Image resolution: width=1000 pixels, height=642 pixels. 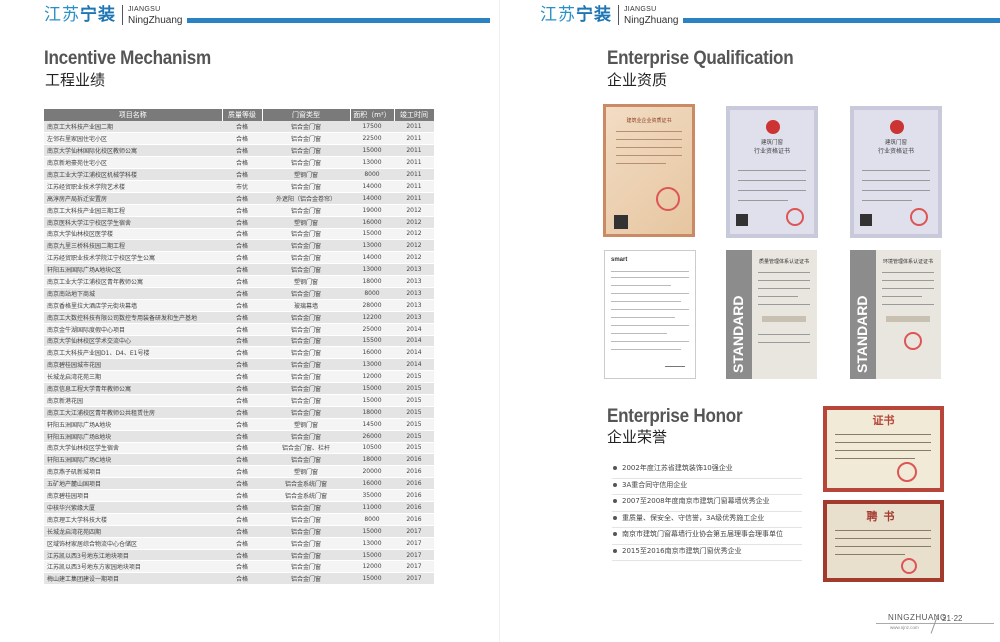 I want to click on table-row: 中核华兴紫缘大厦 合格 铝合金门窗 11000 2016, so click(x=239, y=507).